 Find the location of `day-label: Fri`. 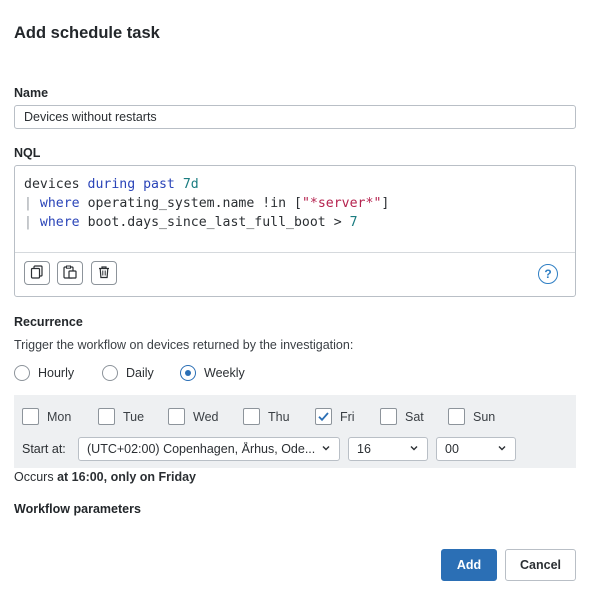

day-label: Fri is located at coordinates (347, 416).